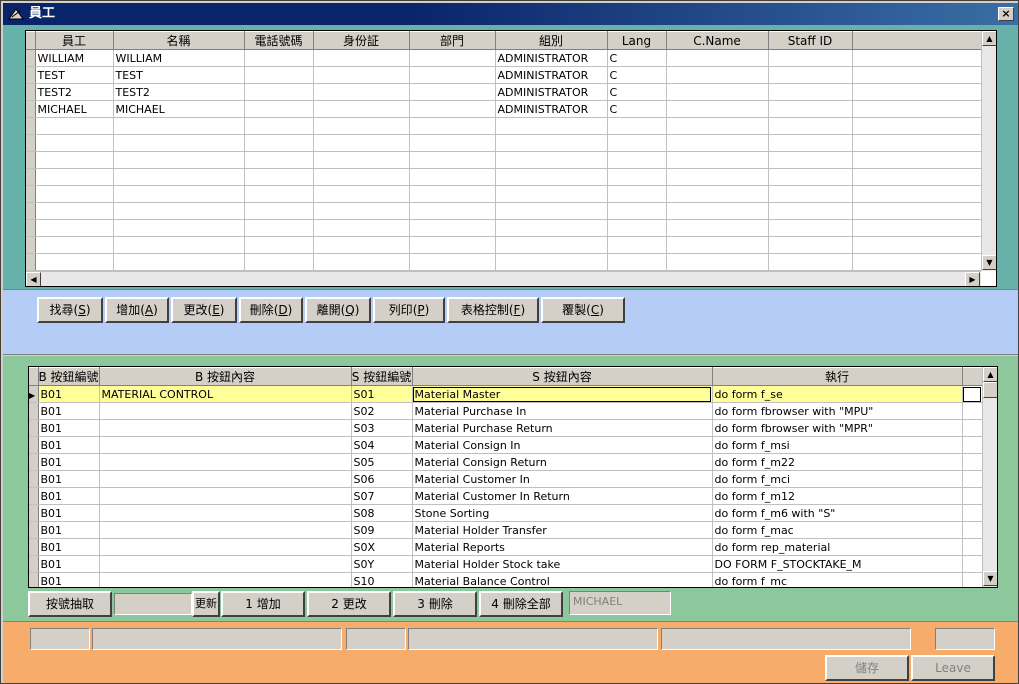 The image size is (1019, 684). Describe the element at coordinates (69, 376) in the screenshot. I see `button-column-header: B 按鈕編號` at that location.